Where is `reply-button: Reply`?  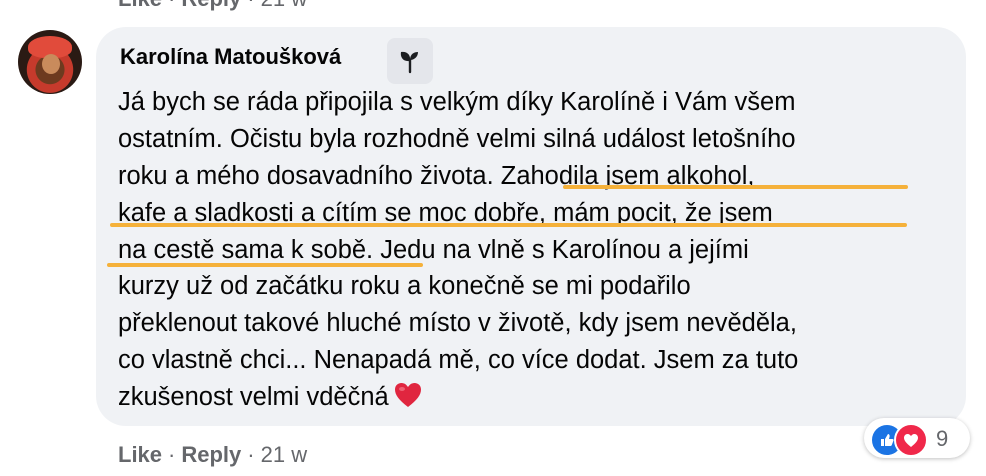
reply-button: Reply is located at coordinates (211, 454).